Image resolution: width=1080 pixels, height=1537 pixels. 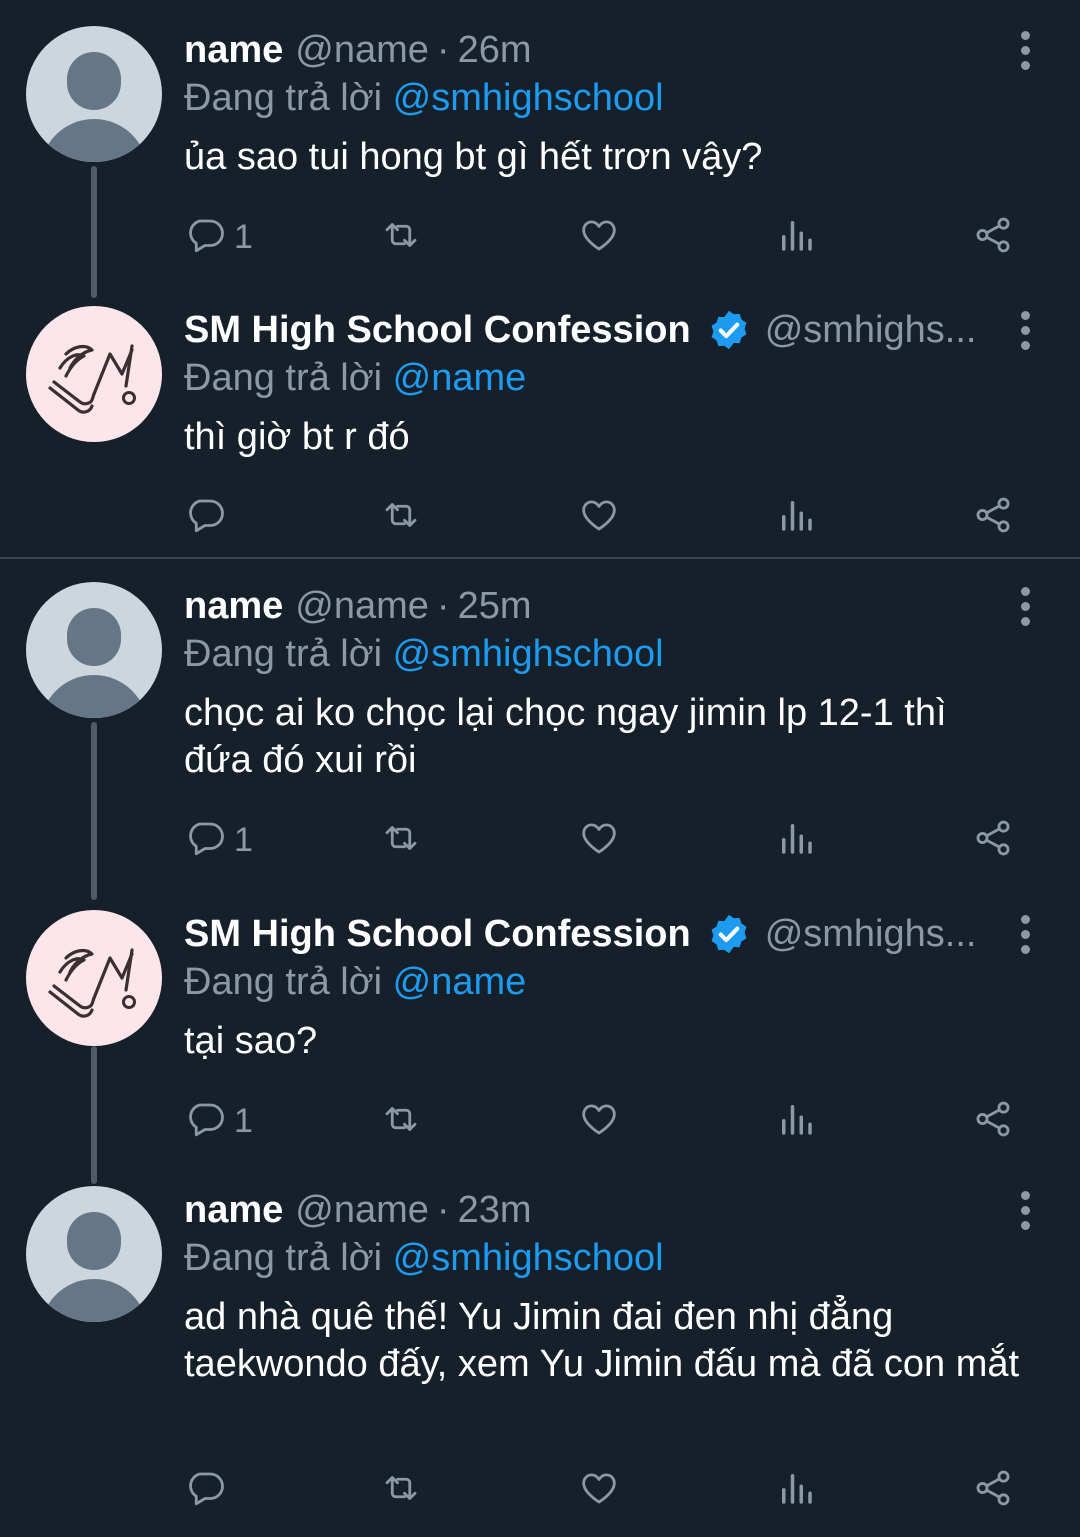 I want to click on tweet-text: ủa sao tui hong bt gì hết trơn vậy?, so click(x=473, y=157).